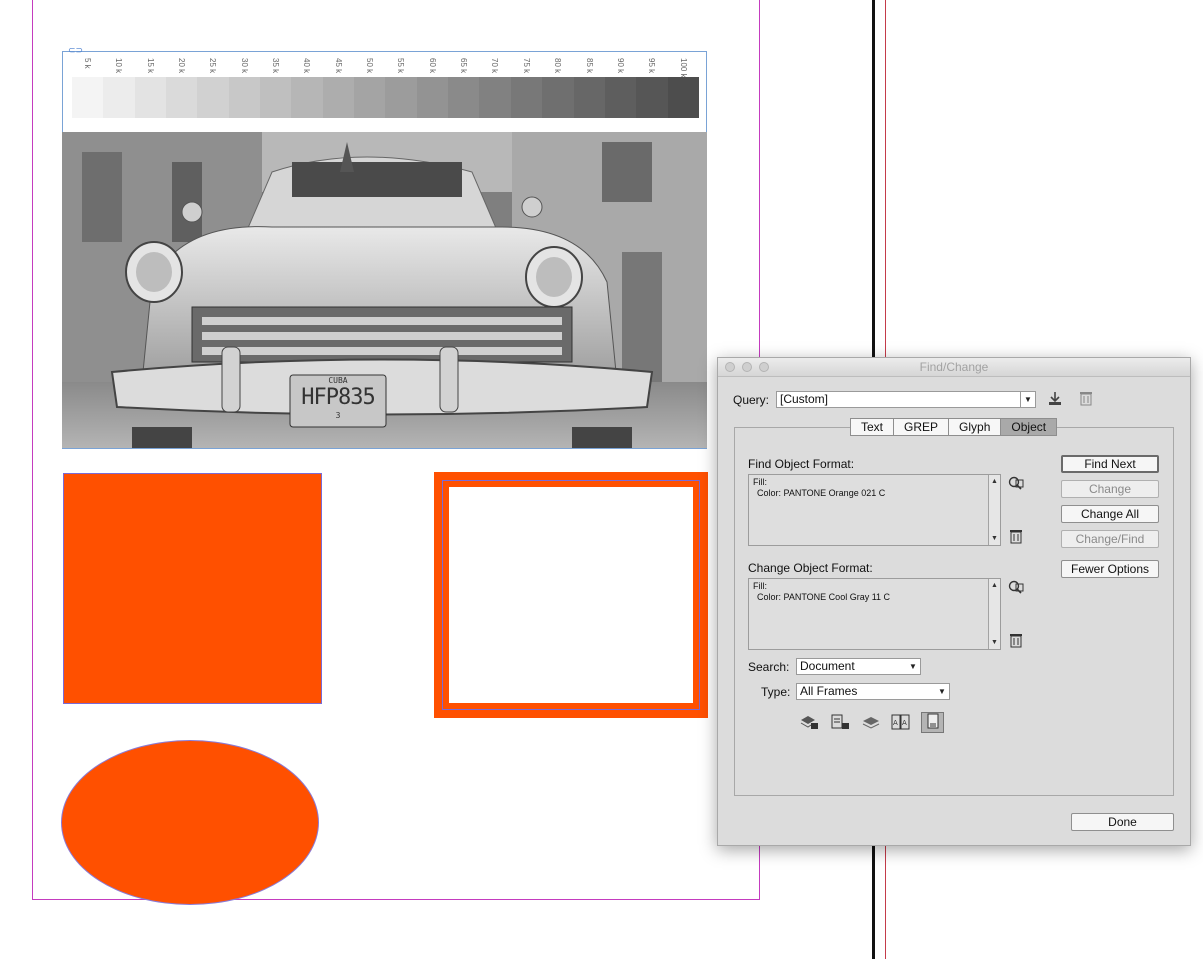 This screenshot has height=959, width=1203. I want to click on orange-rectangle, so click(192, 588).